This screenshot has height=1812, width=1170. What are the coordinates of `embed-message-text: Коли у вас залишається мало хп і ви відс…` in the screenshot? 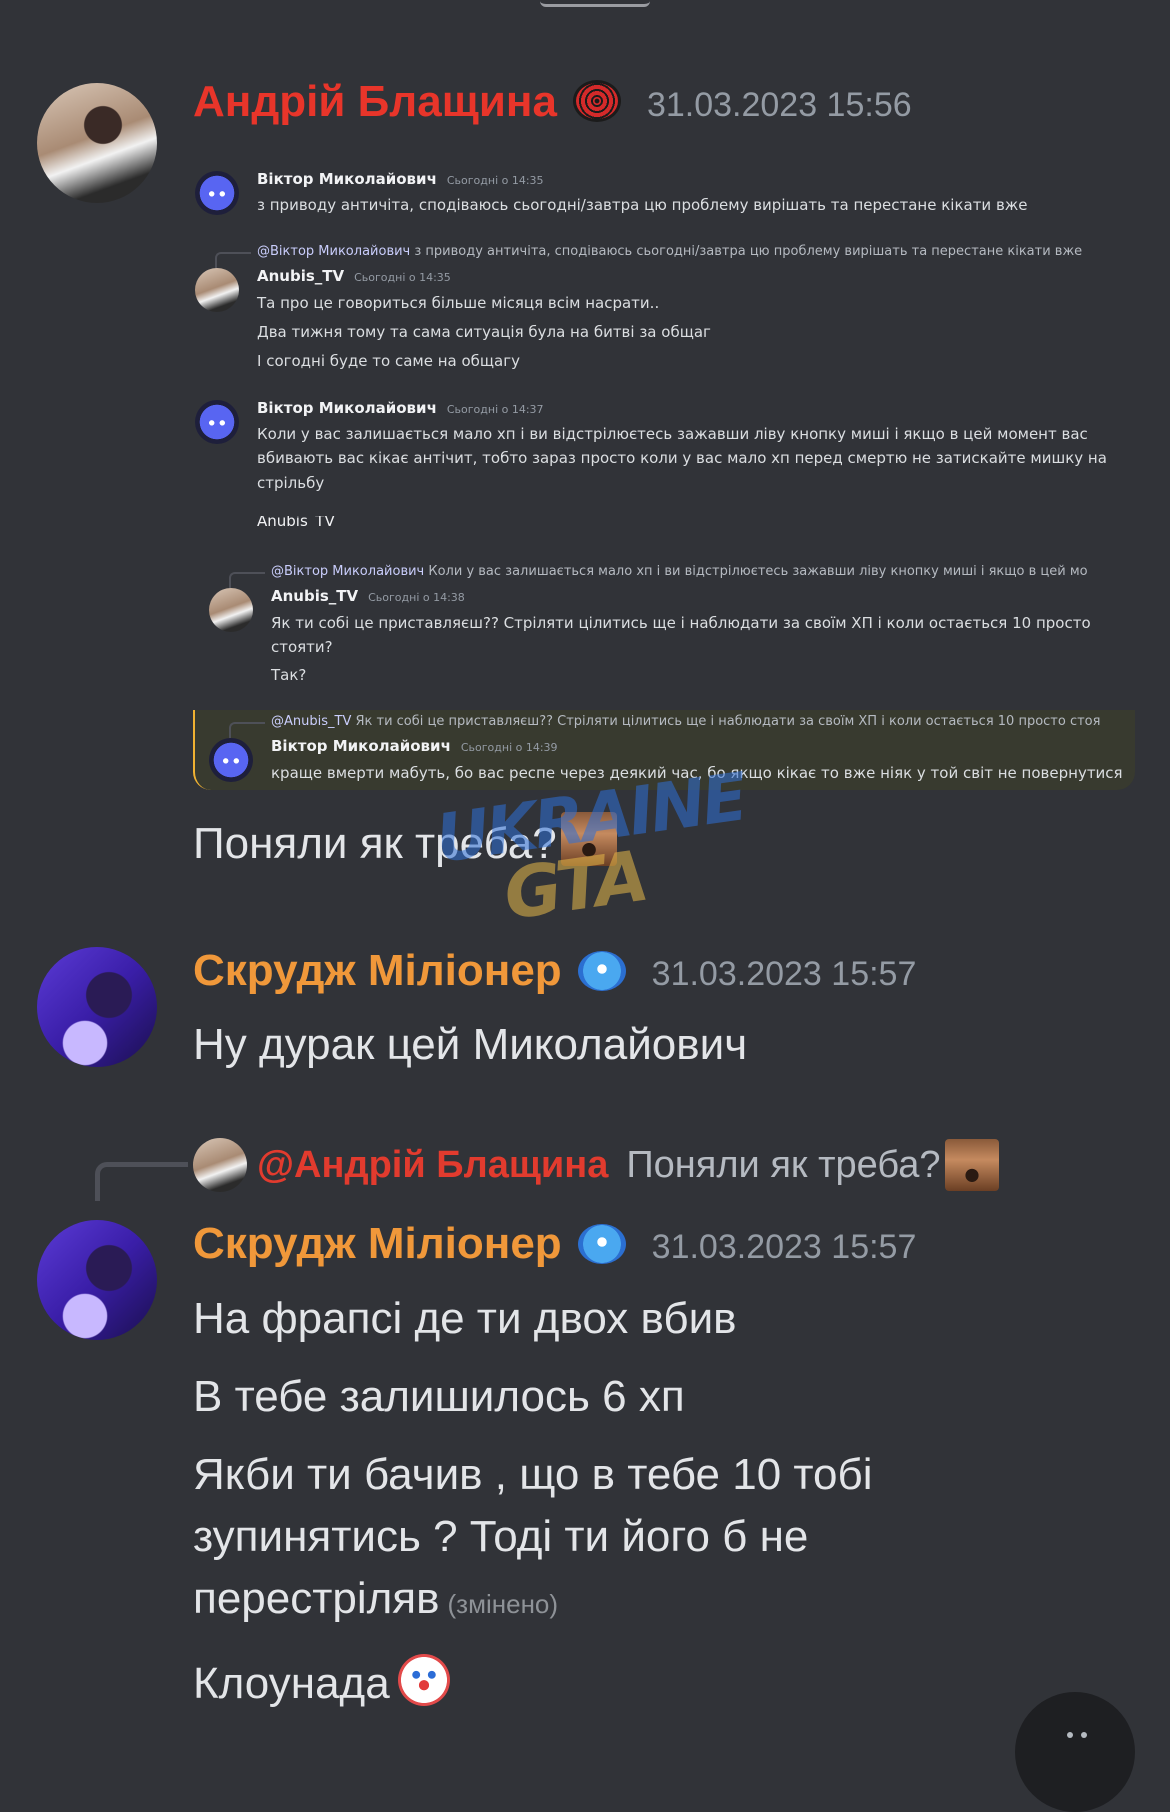 It's located at (672, 434).